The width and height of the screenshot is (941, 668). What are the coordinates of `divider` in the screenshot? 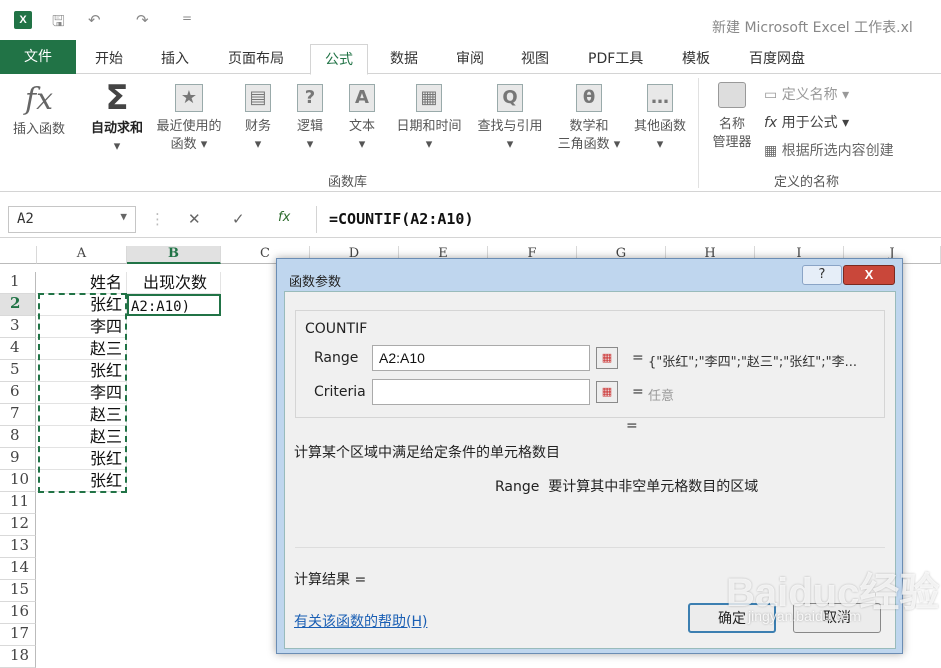 It's located at (590, 547).